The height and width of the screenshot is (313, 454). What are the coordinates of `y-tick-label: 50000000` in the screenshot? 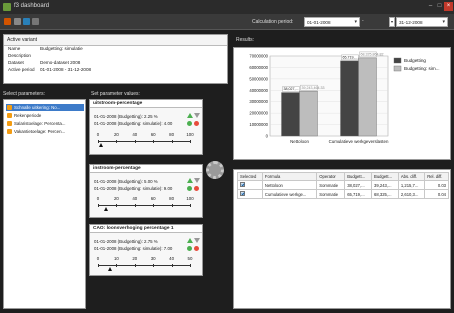 It's located at (258, 78).